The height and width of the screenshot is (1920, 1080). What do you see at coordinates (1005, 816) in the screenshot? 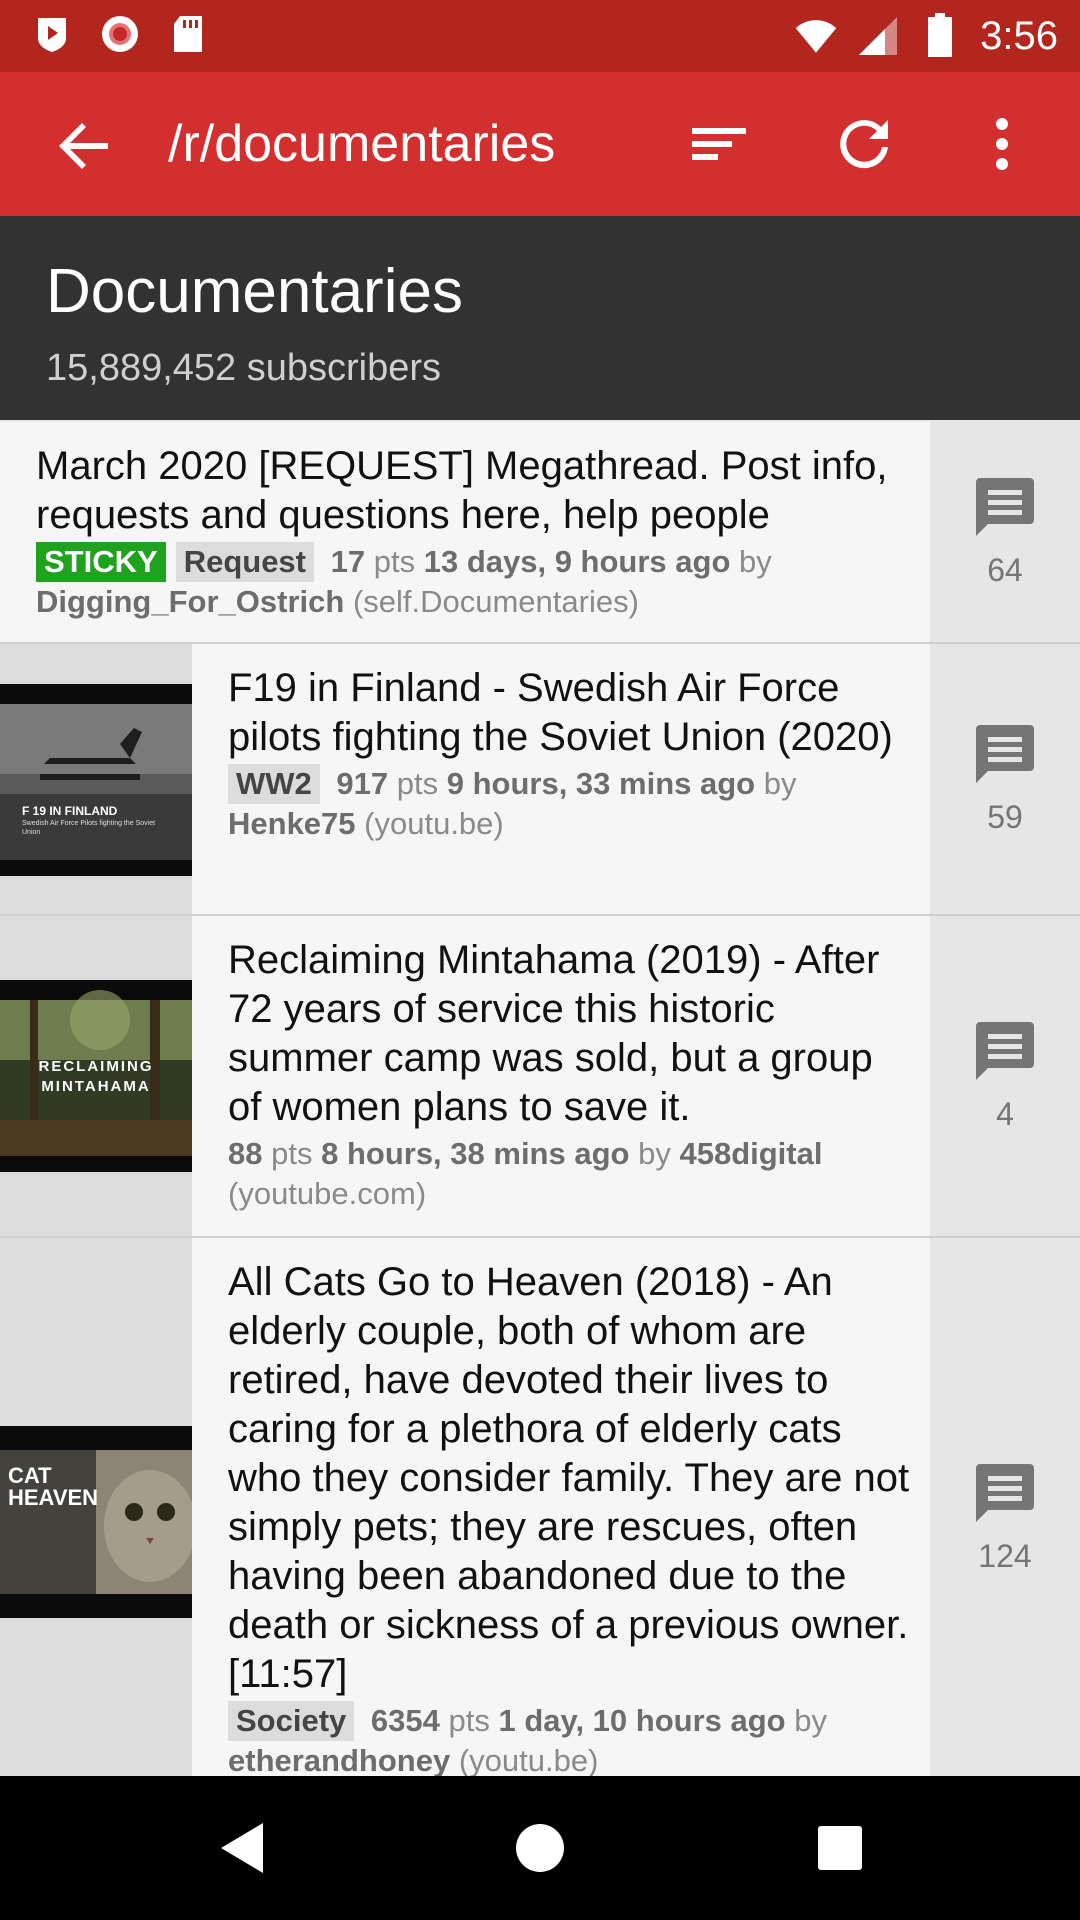
I see `comment-count: 59` at bounding box center [1005, 816].